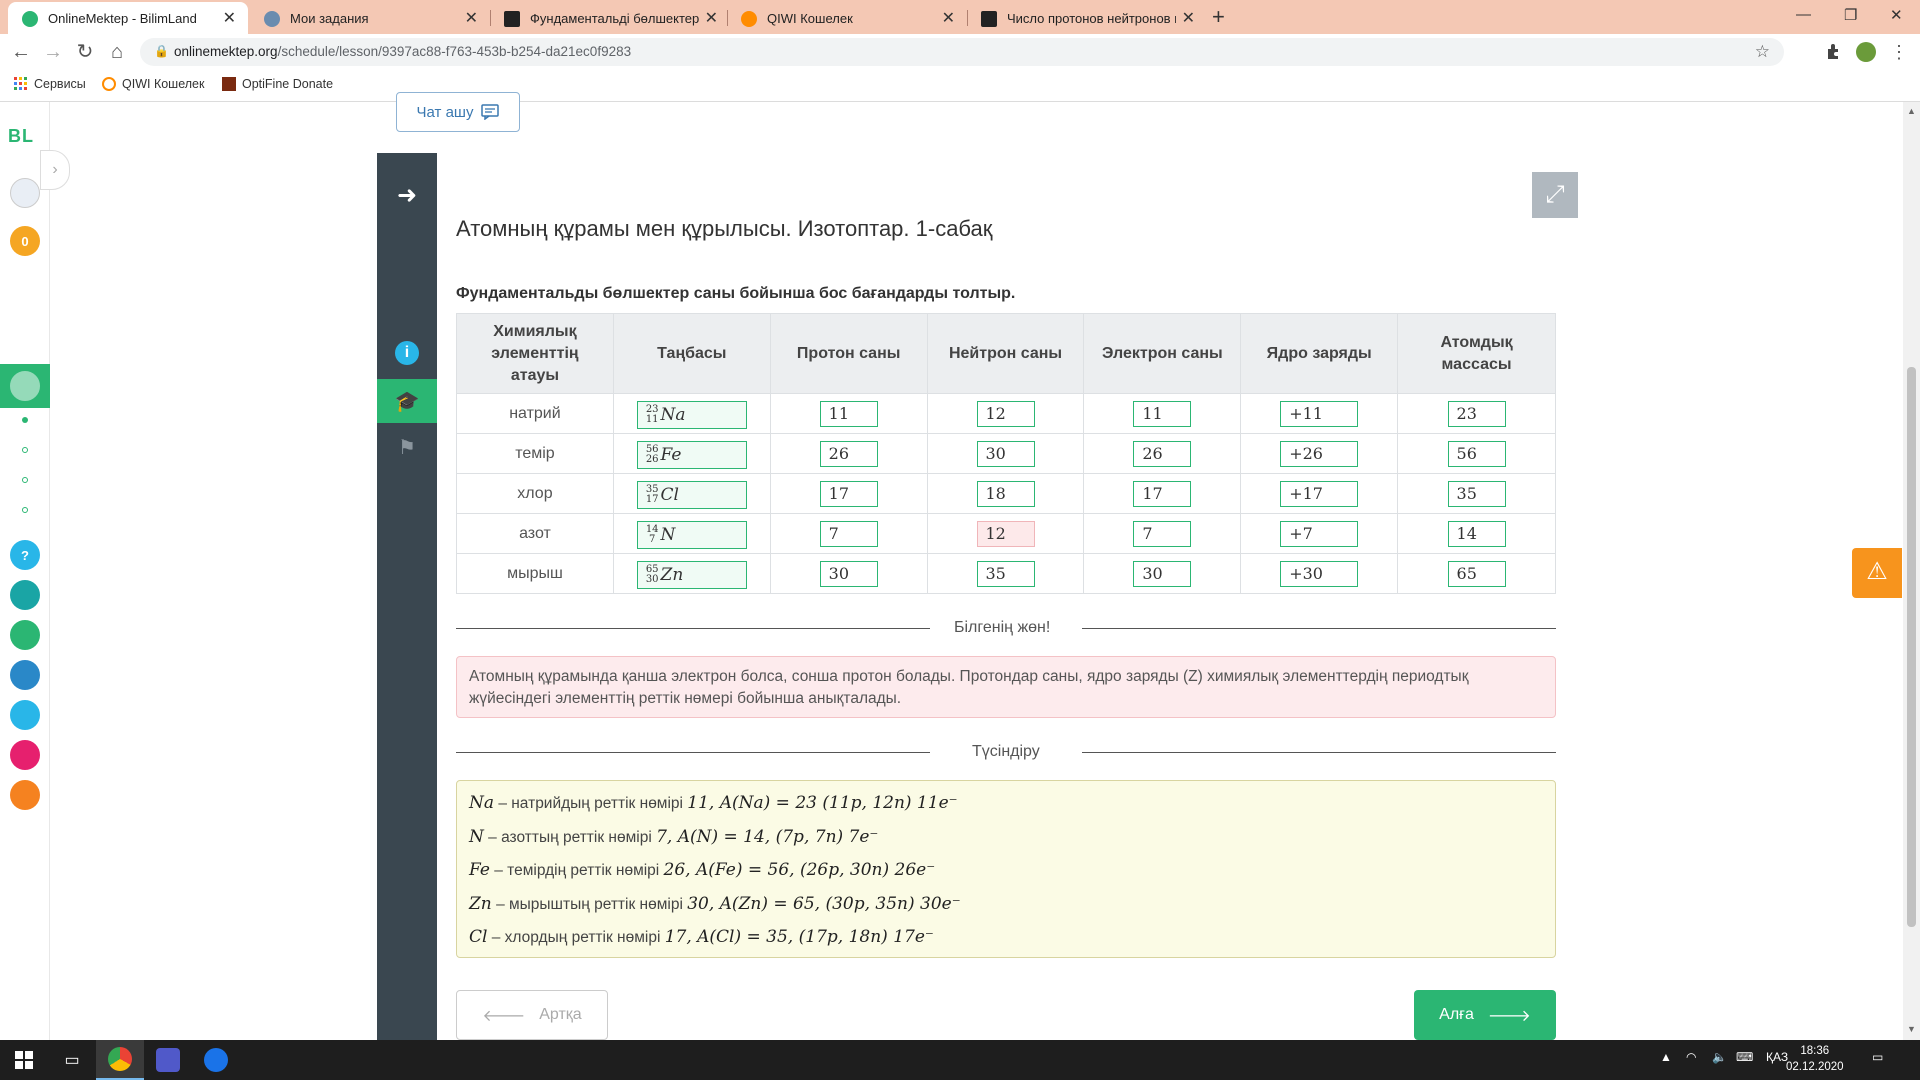 The image size is (1920, 1080). I want to click on profile-avatar-icon, so click(1866, 52).